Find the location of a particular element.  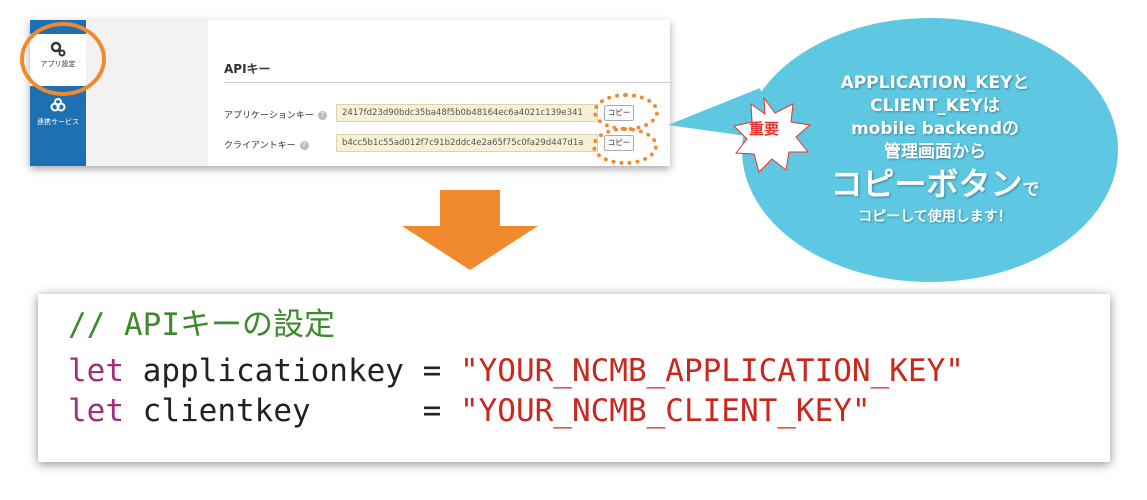

code-string: "YOUR_NCMB_CLIENT_KEY" is located at coordinates (665, 411).